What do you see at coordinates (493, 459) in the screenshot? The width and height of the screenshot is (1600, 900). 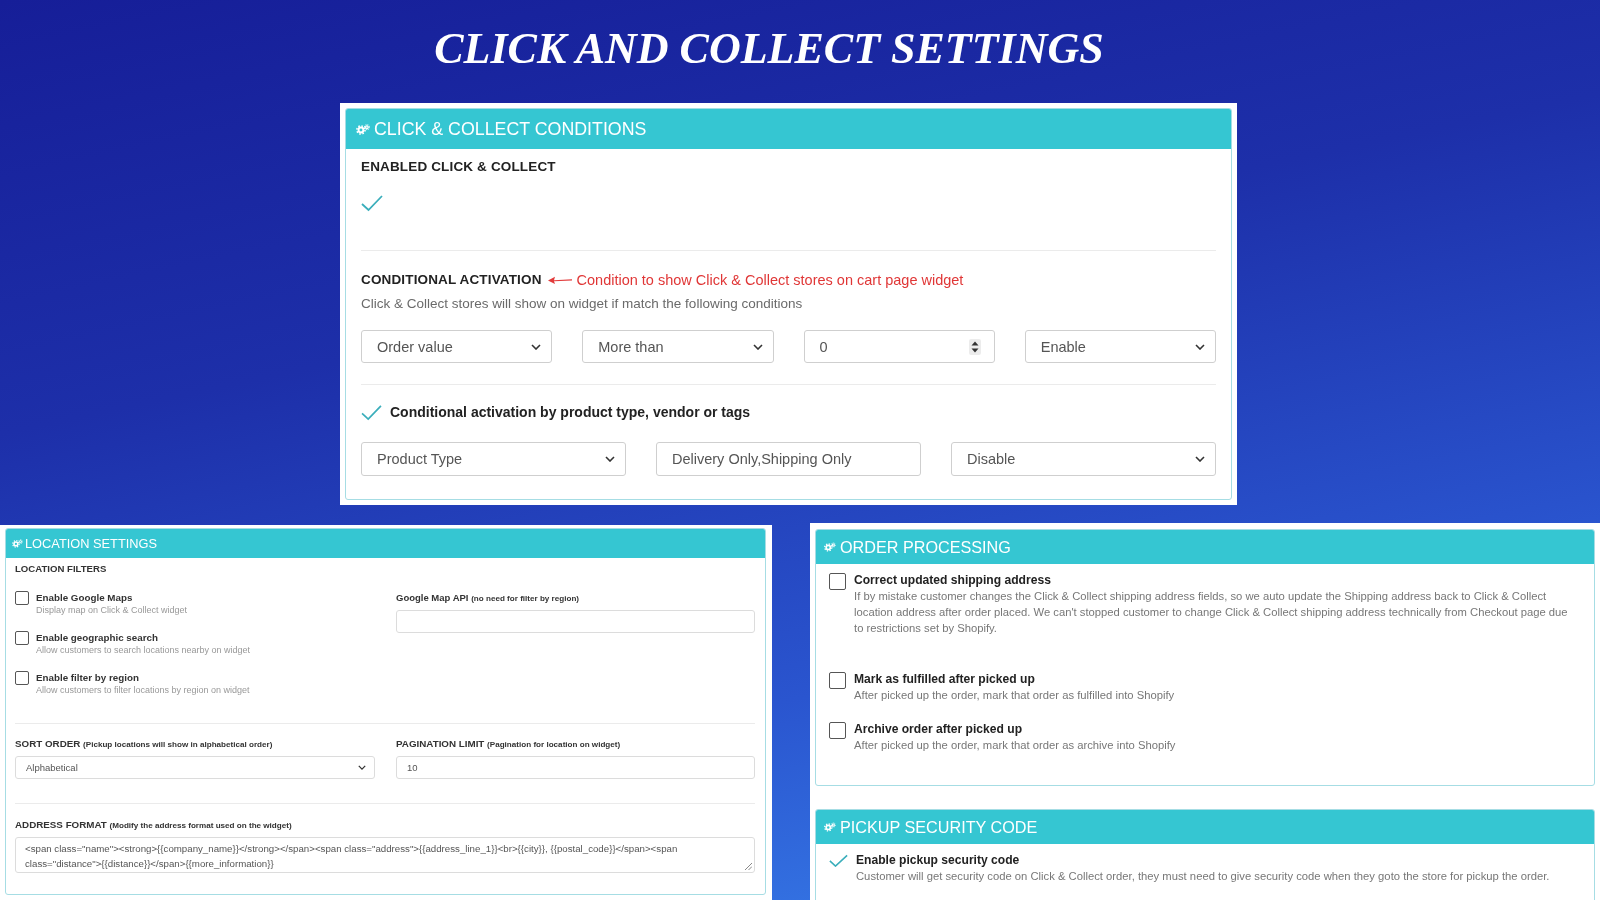 I see `dropdown: Product Type` at bounding box center [493, 459].